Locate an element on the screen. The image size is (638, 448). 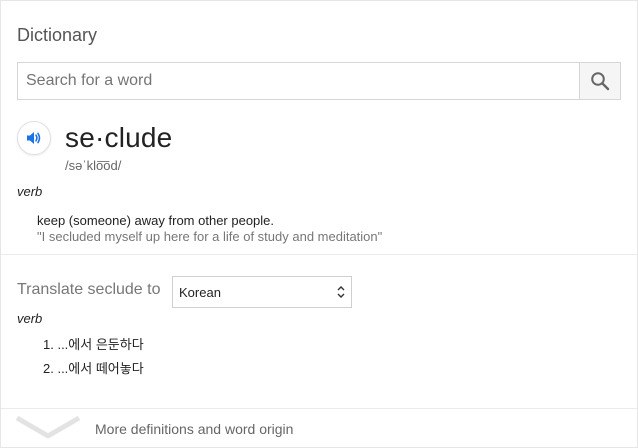
phonetic-spelling: /səˈklo͞od/ is located at coordinates (93, 165).